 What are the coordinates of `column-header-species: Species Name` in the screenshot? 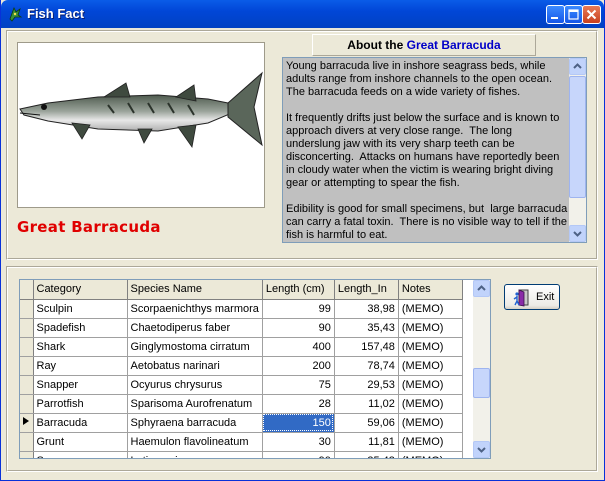 It's located at (195, 290).